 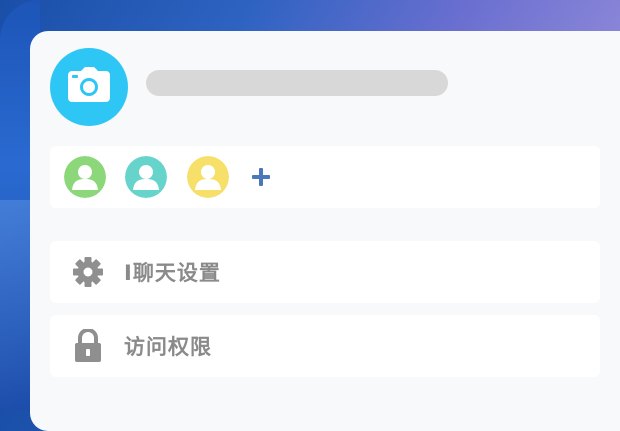 What do you see at coordinates (168, 347) in the screenshot?
I see `access-permission-label: 访问权限` at bounding box center [168, 347].